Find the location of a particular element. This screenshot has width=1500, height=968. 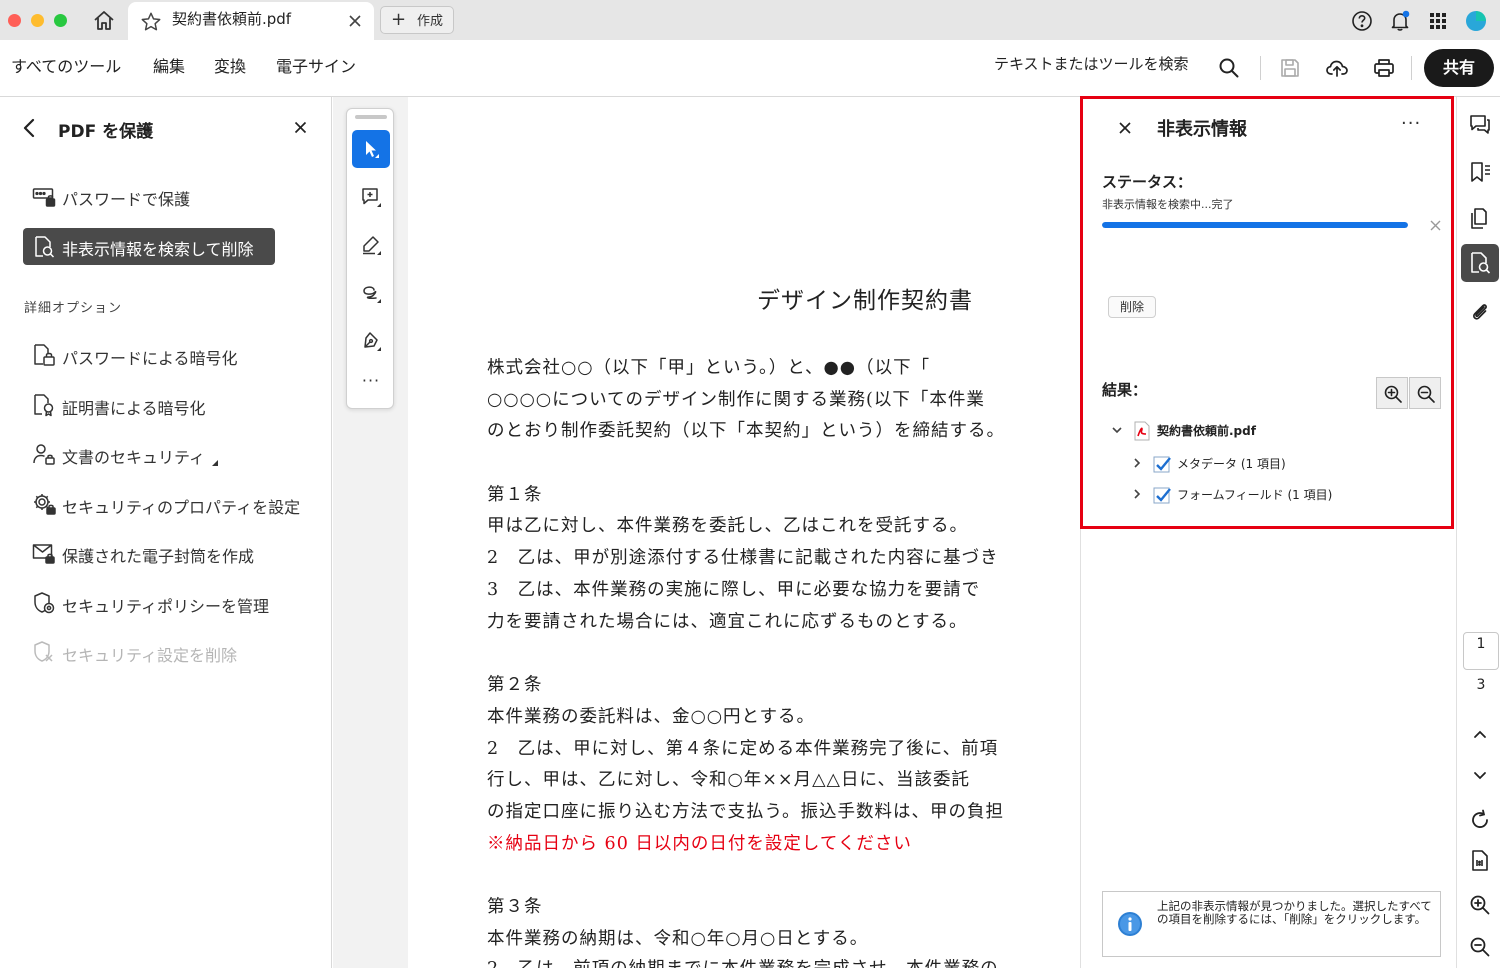

password-field-lock-icon is located at coordinates (44, 197).